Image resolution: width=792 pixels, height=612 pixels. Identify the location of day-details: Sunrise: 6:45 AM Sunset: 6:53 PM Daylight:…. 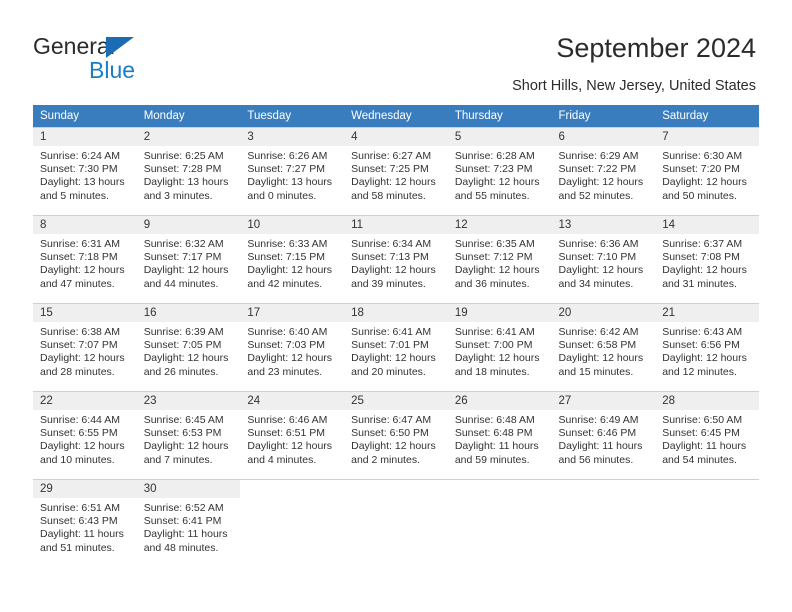
(189, 438).